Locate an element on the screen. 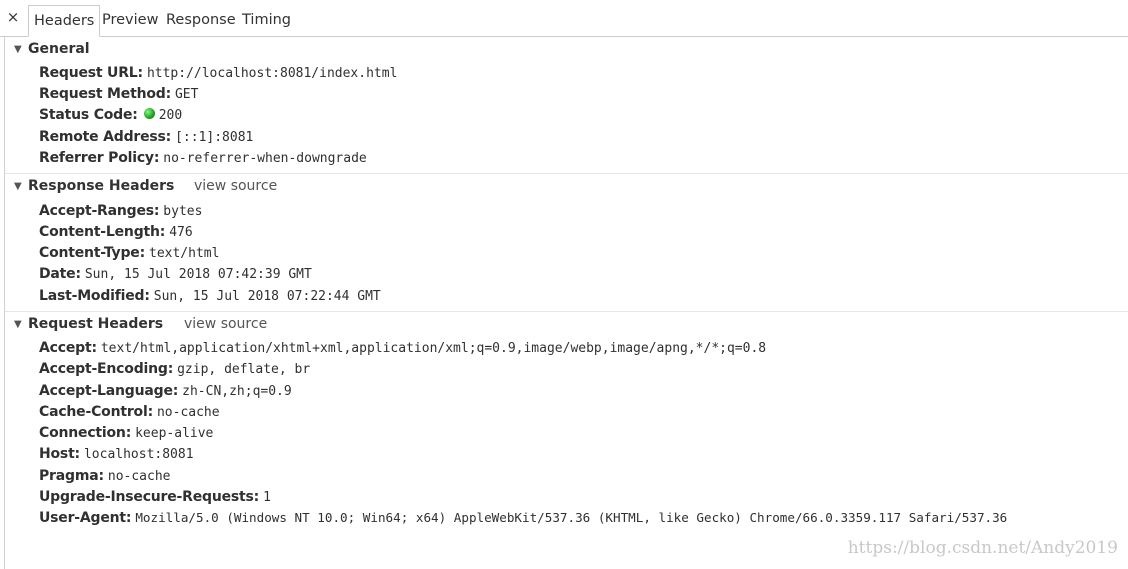 This screenshot has width=1128, height=569. general-row-status-code: Status Code: 200 is located at coordinates (110, 115).